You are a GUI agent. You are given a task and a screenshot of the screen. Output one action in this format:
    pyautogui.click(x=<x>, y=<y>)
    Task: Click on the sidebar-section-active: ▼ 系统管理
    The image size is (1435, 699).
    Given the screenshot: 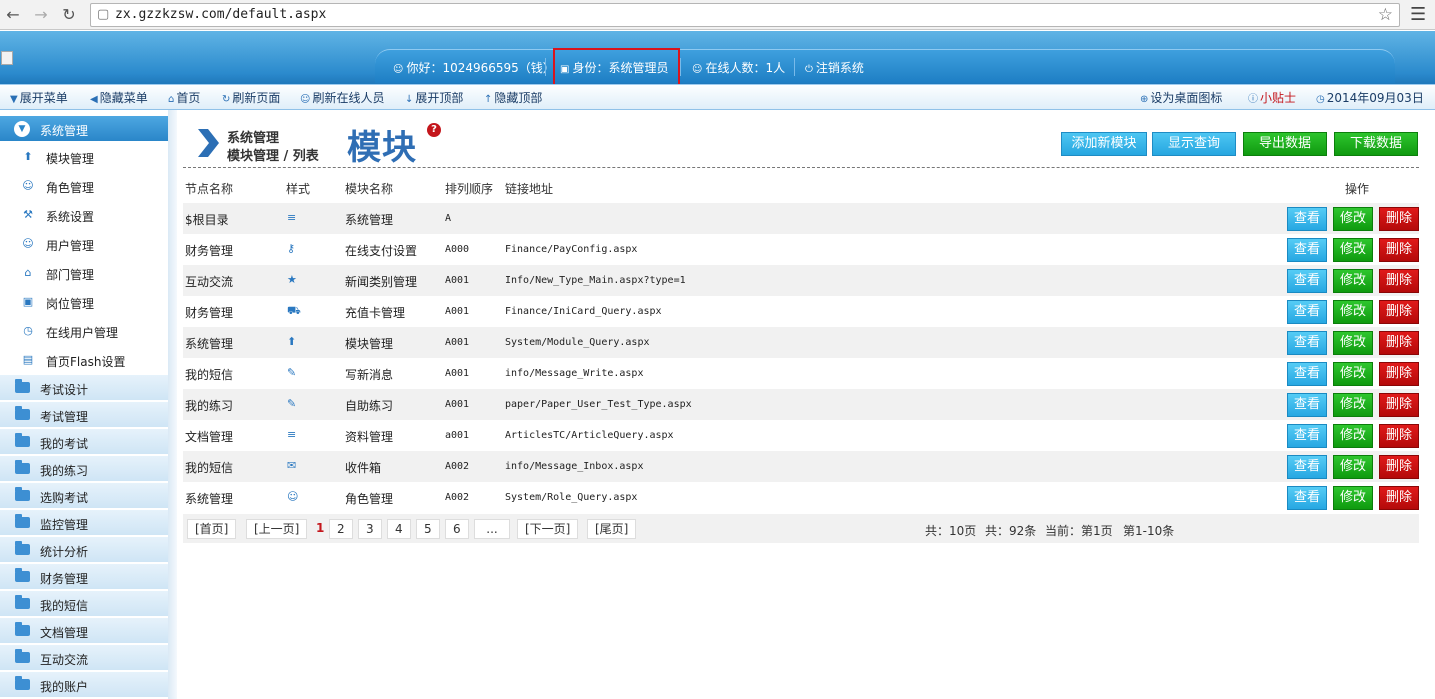 What is the action you would take?
    pyautogui.click(x=84, y=129)
    